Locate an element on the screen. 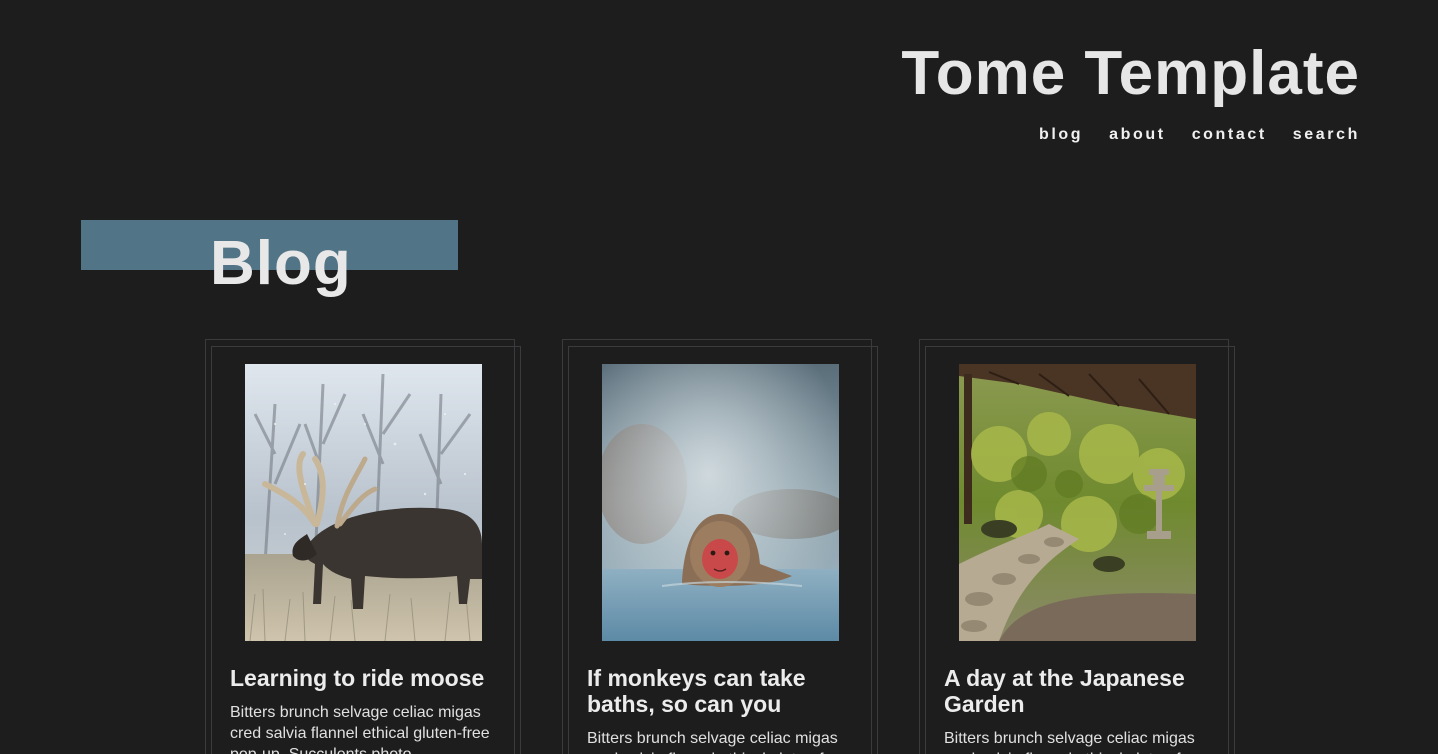 The width and height of the screenshot is (1438, 754). japanese-garden-path-image is located at coordinates (1077, 502).